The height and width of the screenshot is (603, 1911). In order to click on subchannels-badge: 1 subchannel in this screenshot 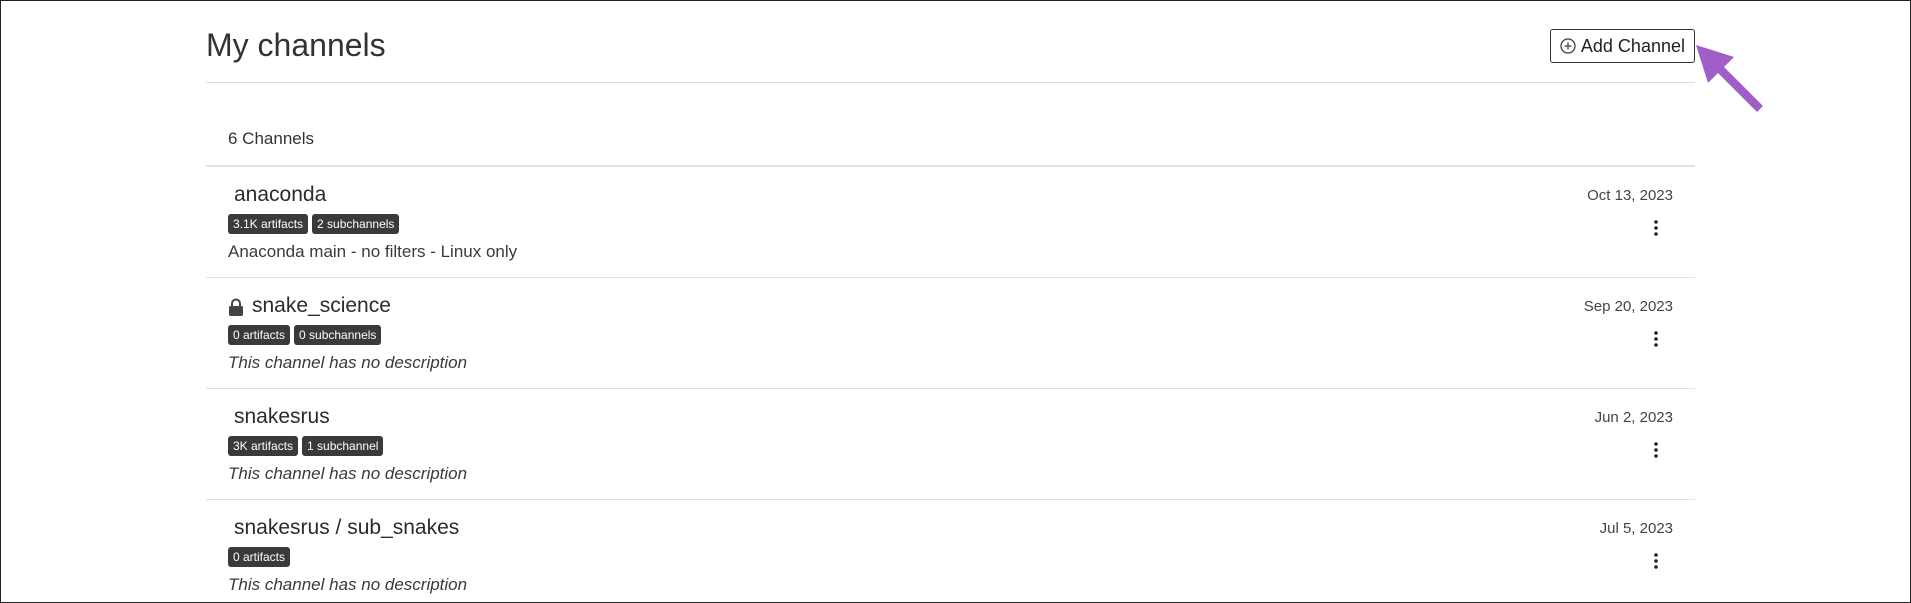, I will do `click(343, 446)`.